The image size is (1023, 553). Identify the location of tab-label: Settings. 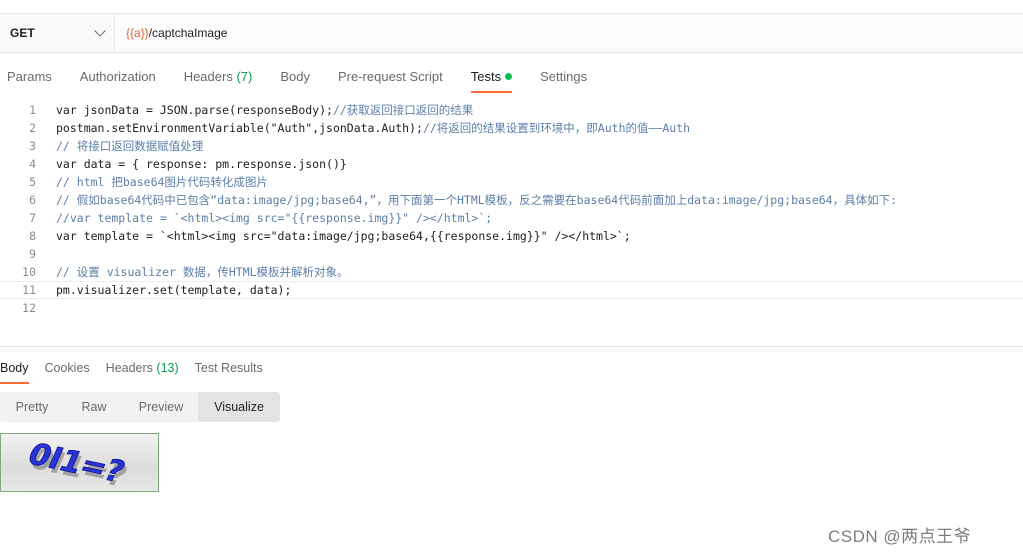
(564, 76).